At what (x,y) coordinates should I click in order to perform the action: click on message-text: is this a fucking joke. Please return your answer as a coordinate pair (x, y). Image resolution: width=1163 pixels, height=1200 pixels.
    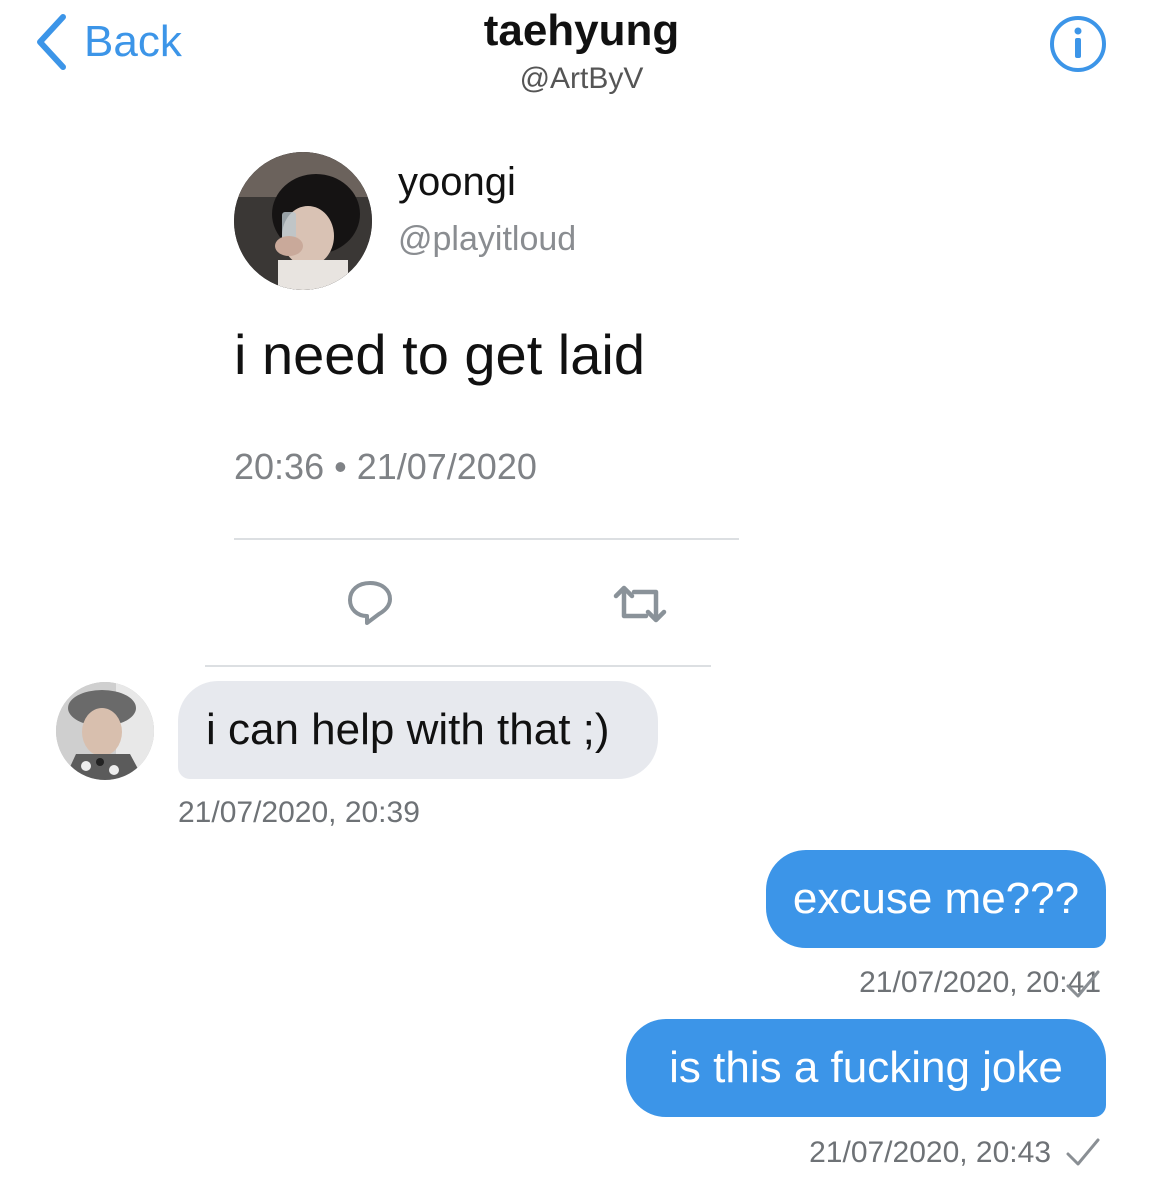
    Looking at the image, I should click on (866, 1067).